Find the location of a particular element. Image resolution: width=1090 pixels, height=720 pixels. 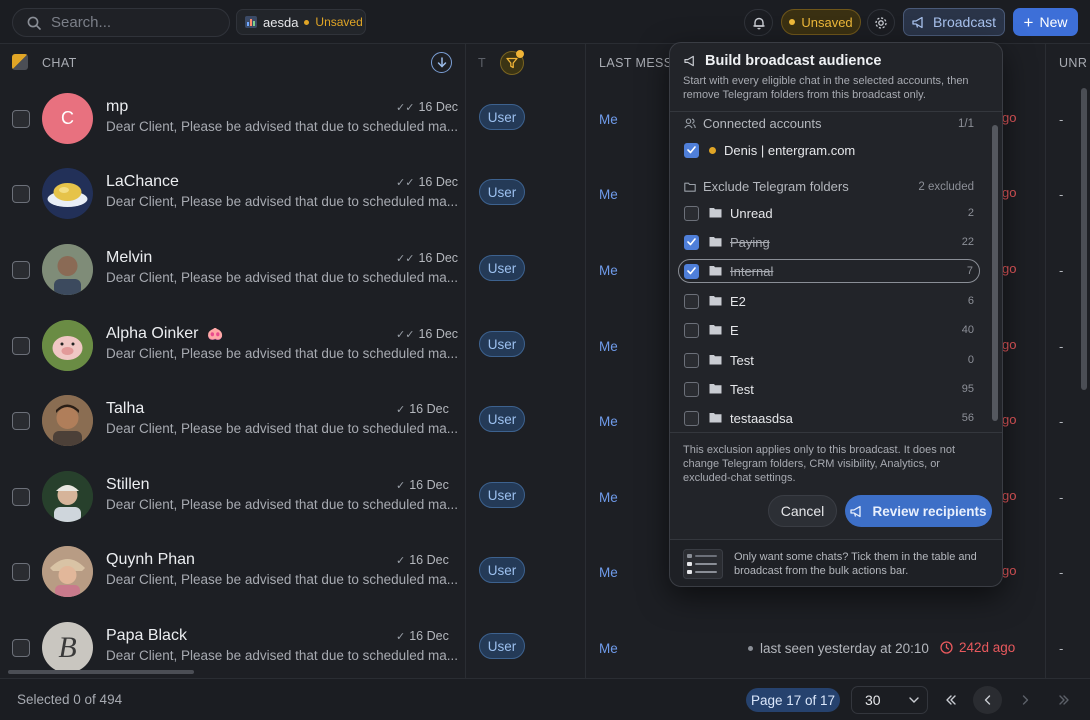

unsaved-pill: Unsaved is located at coordinates (821, 22).